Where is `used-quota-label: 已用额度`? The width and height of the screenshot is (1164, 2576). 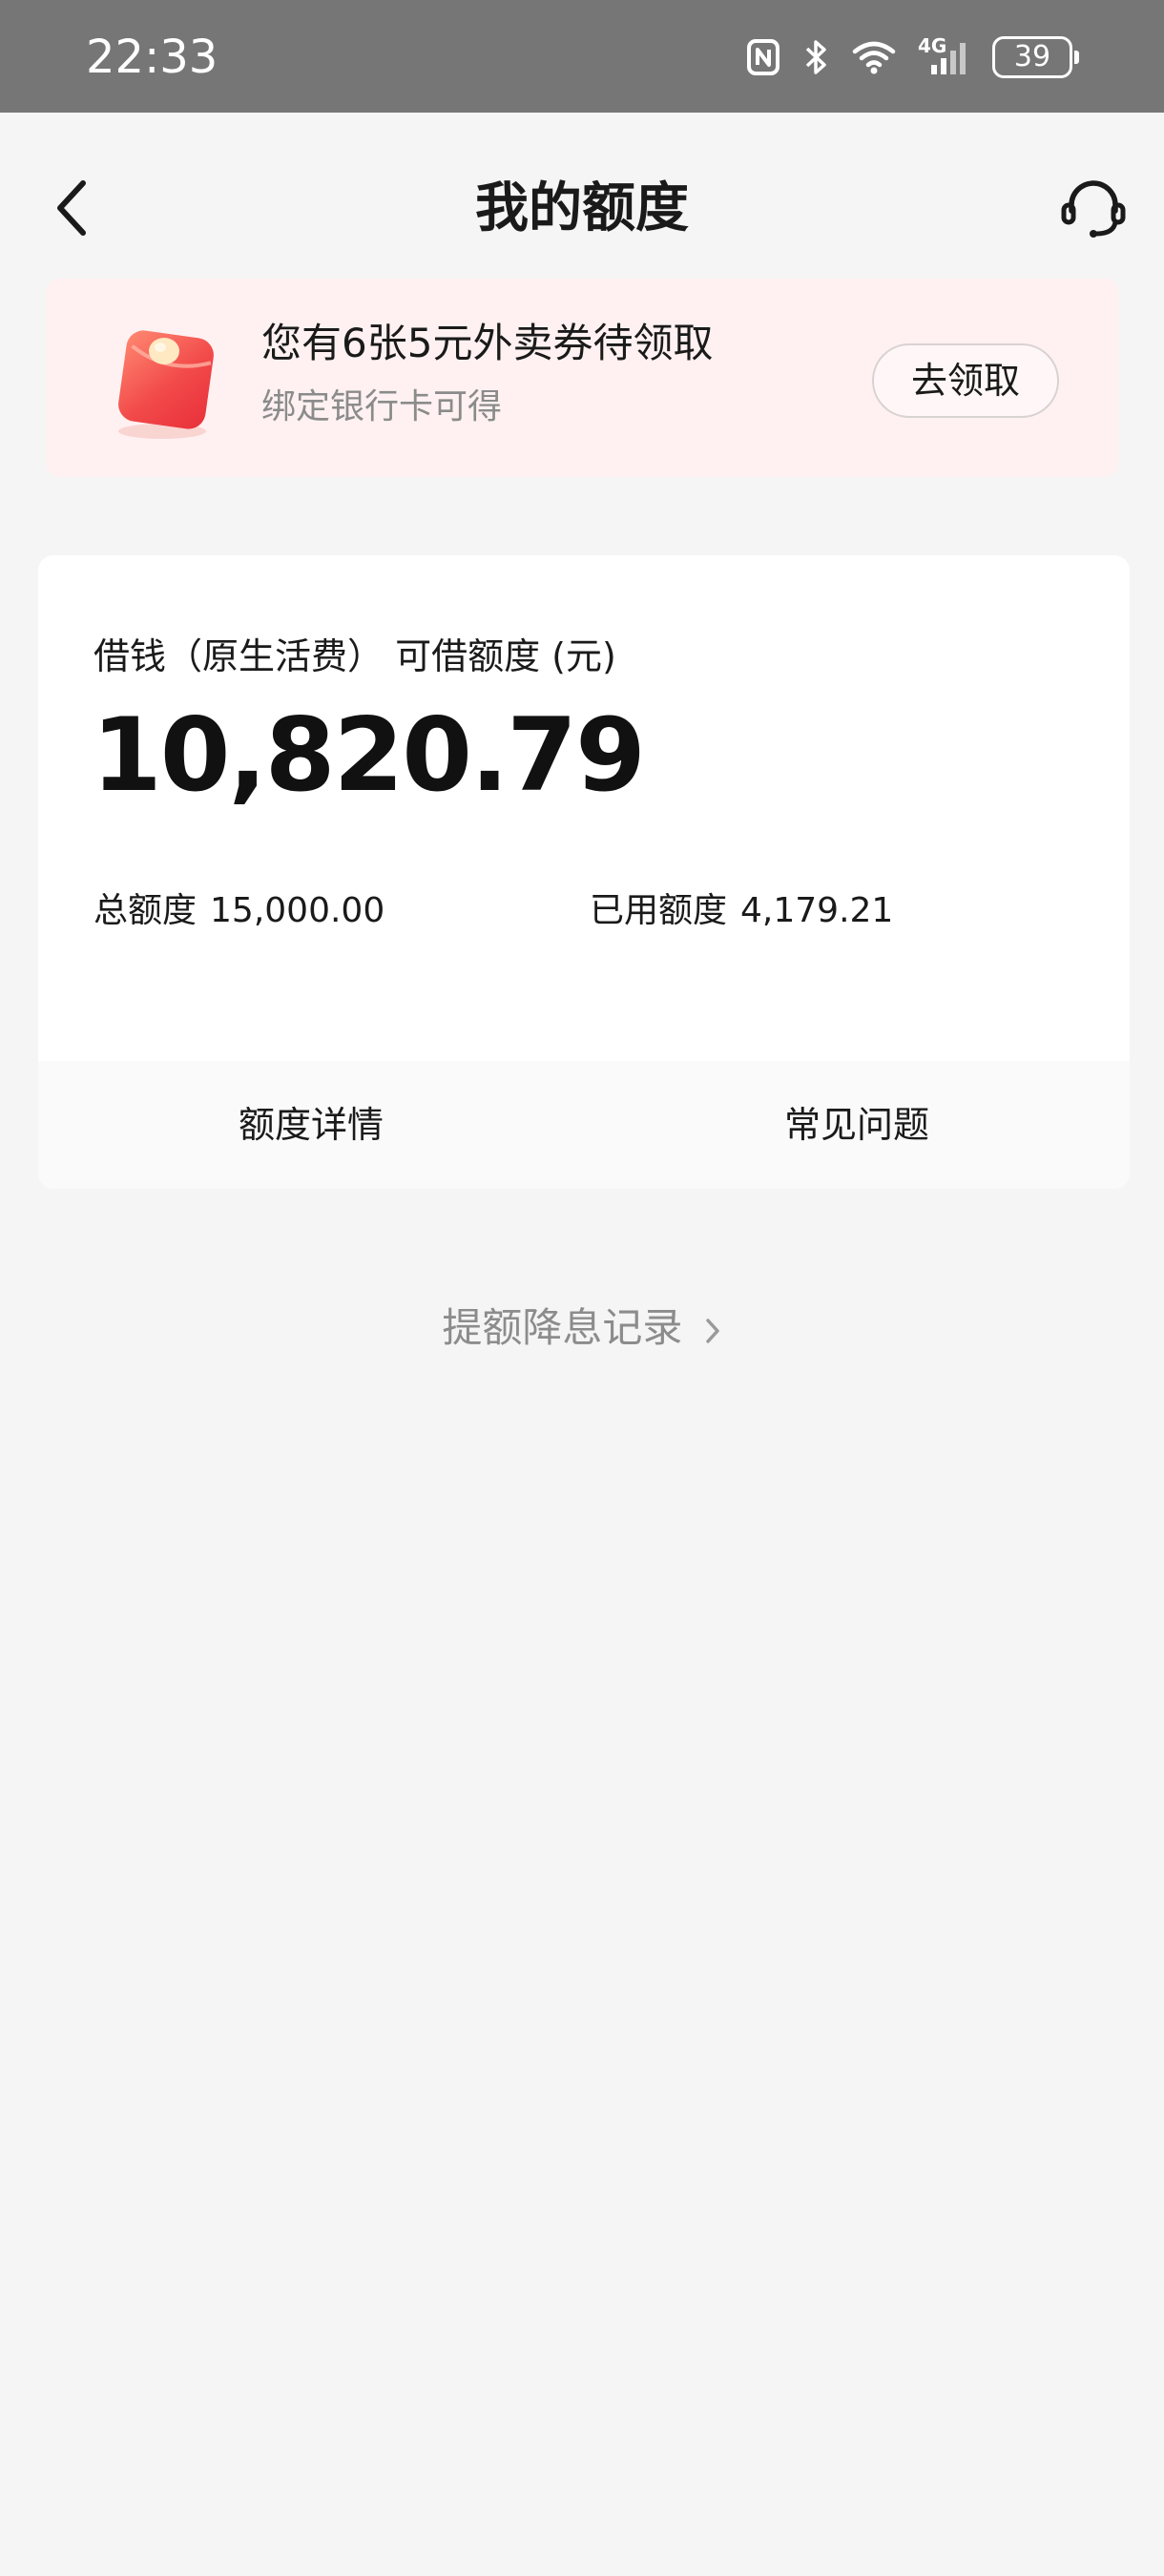 used-quota-label: 已用额度 is located at coordinates (659, 910).